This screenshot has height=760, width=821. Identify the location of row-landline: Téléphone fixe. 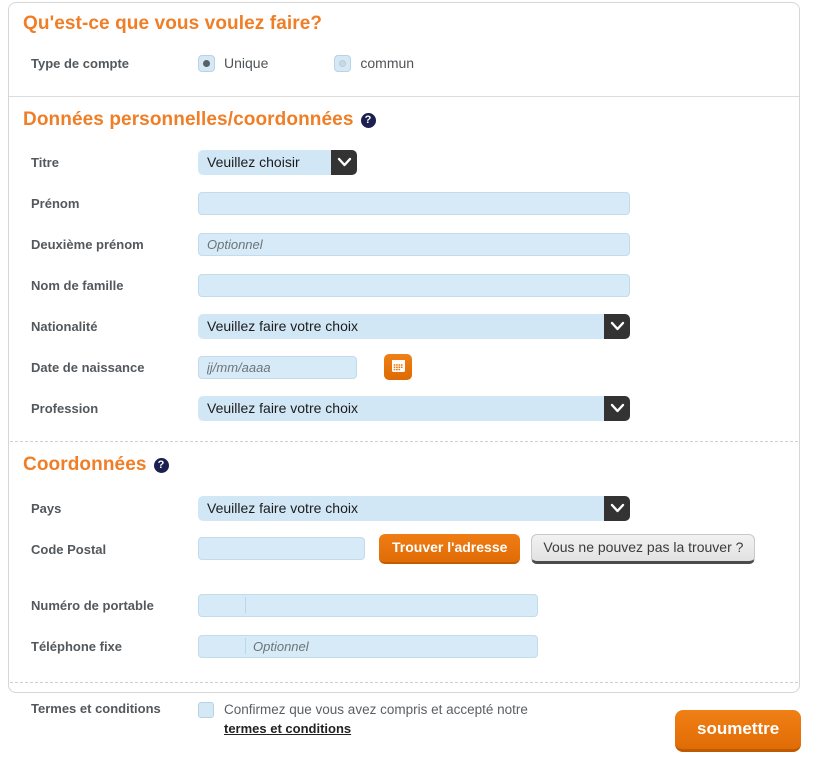
(404, 646).